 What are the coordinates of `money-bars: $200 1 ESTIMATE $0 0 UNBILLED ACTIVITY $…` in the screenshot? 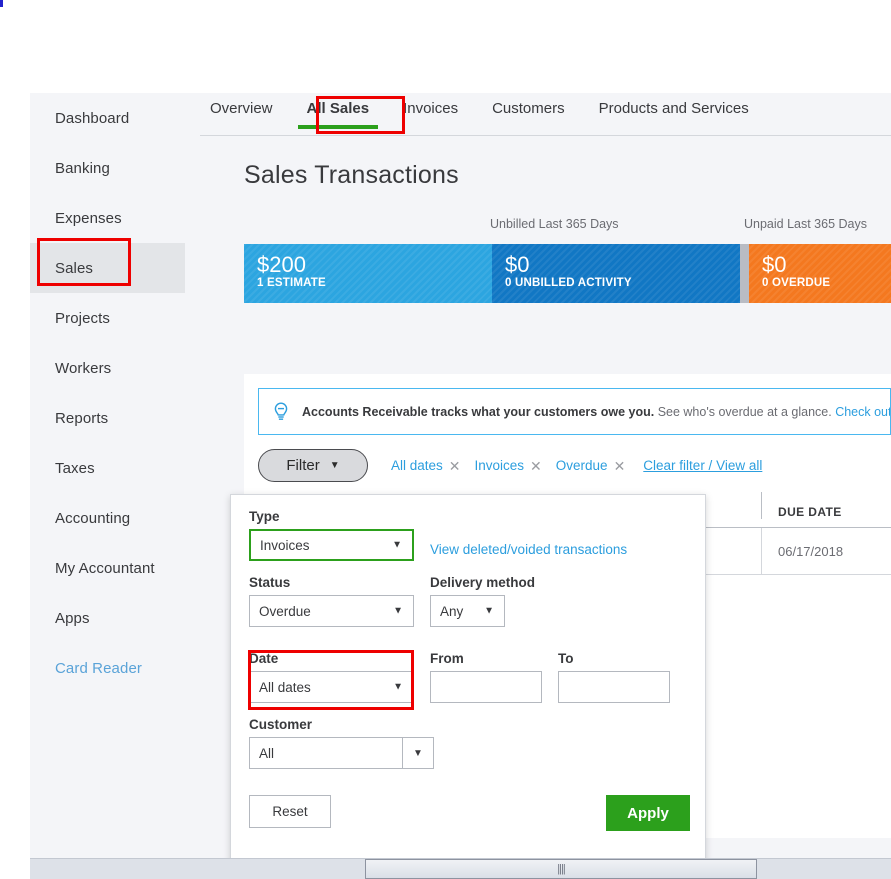 It's located at (567, 273).